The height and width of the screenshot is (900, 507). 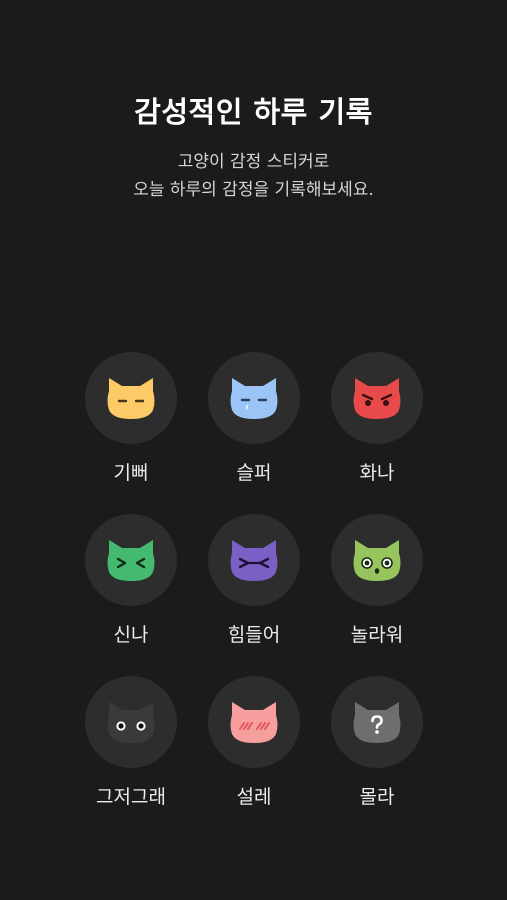 I want to click on emotion-option-unknown: 몰라, so click(x=377, y=743).